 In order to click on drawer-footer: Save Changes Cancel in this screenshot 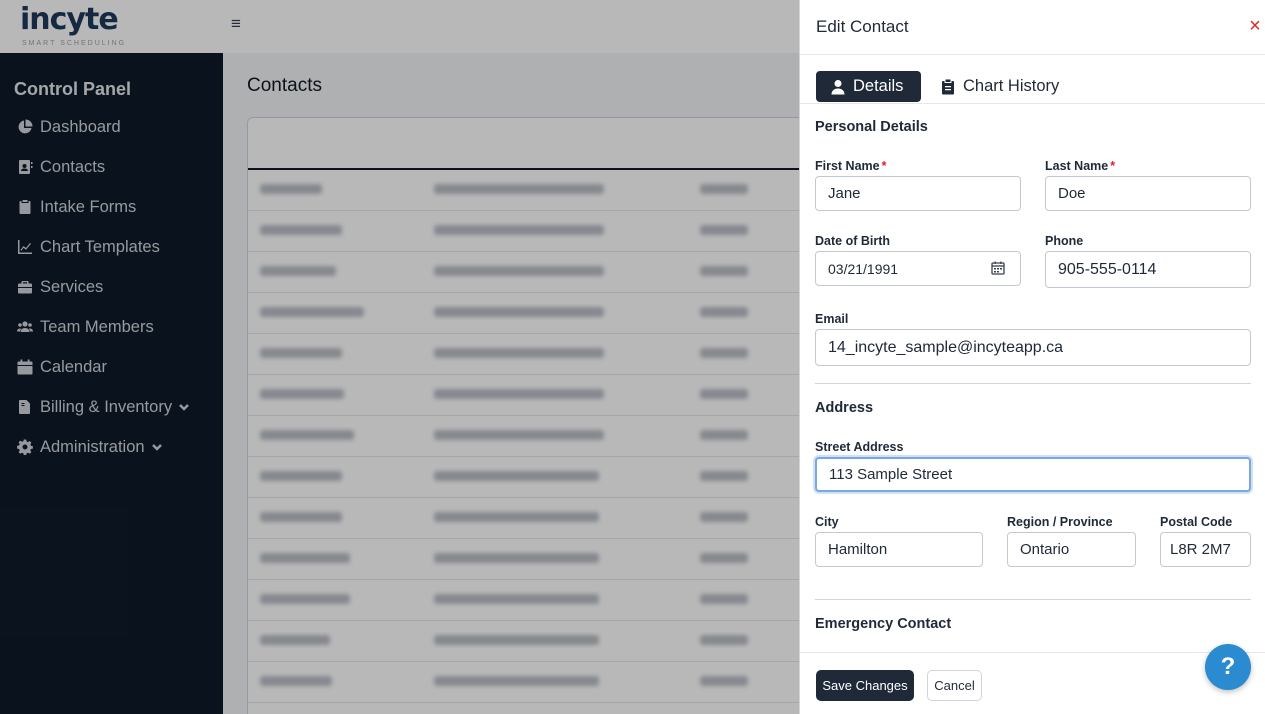, I will do `click(1032, 683)`.